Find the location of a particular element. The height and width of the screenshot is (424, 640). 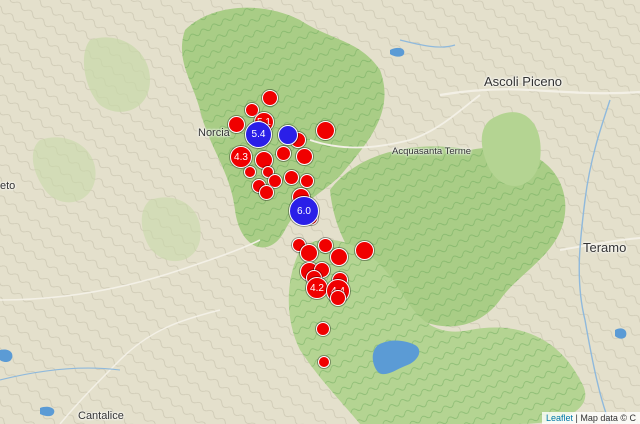

place-label-acquasanta-terme: Acquasanta Terme is located at coordinates (432, 151).